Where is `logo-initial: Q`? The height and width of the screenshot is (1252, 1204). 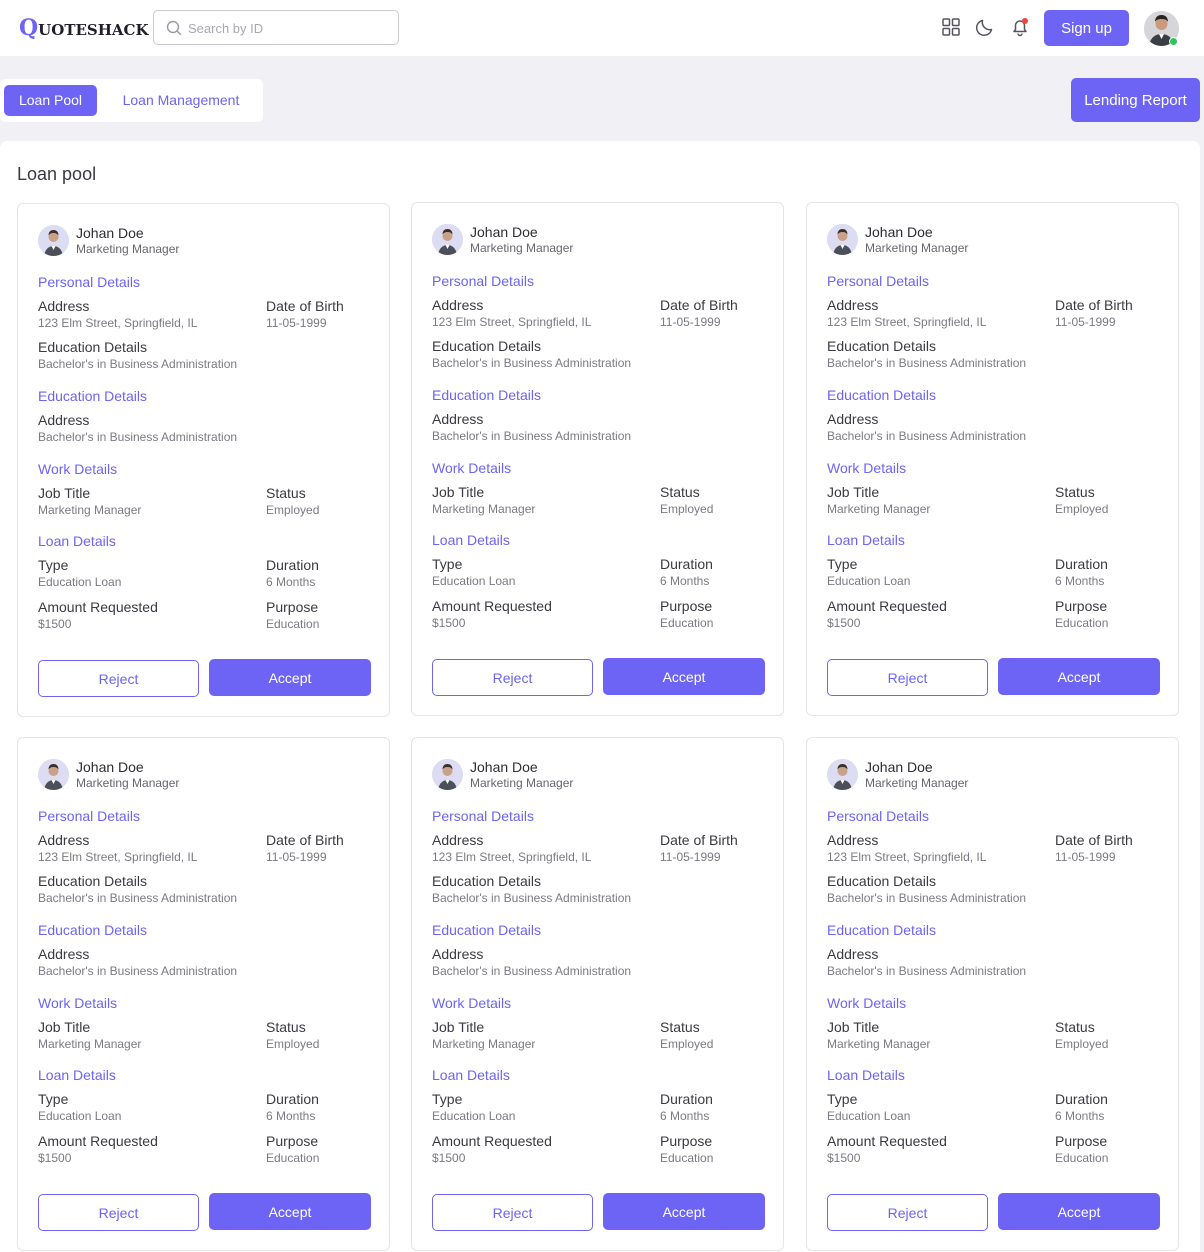 logo-initial: Q is located at coordinates (29, 28).